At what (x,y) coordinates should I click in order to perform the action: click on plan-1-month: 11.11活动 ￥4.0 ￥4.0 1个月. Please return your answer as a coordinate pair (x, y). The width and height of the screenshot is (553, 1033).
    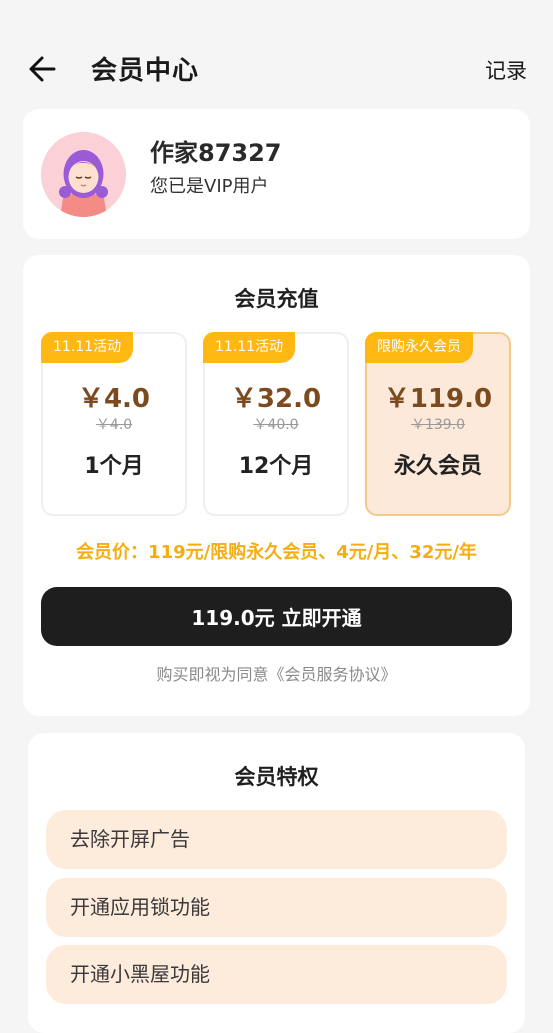
    Looking at the image, I should click on (114, 424).